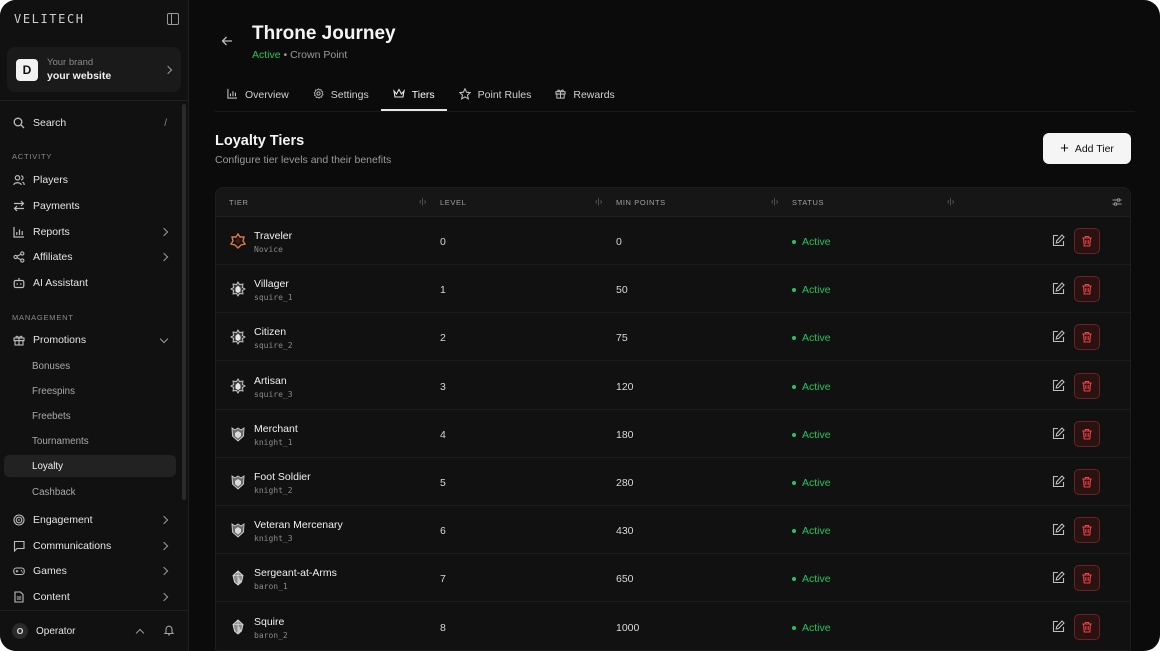  What do you see at coordinates (184, 302) in the screenshot?
I see `sidebar-scrollbar` at bounding box center [184, 302].